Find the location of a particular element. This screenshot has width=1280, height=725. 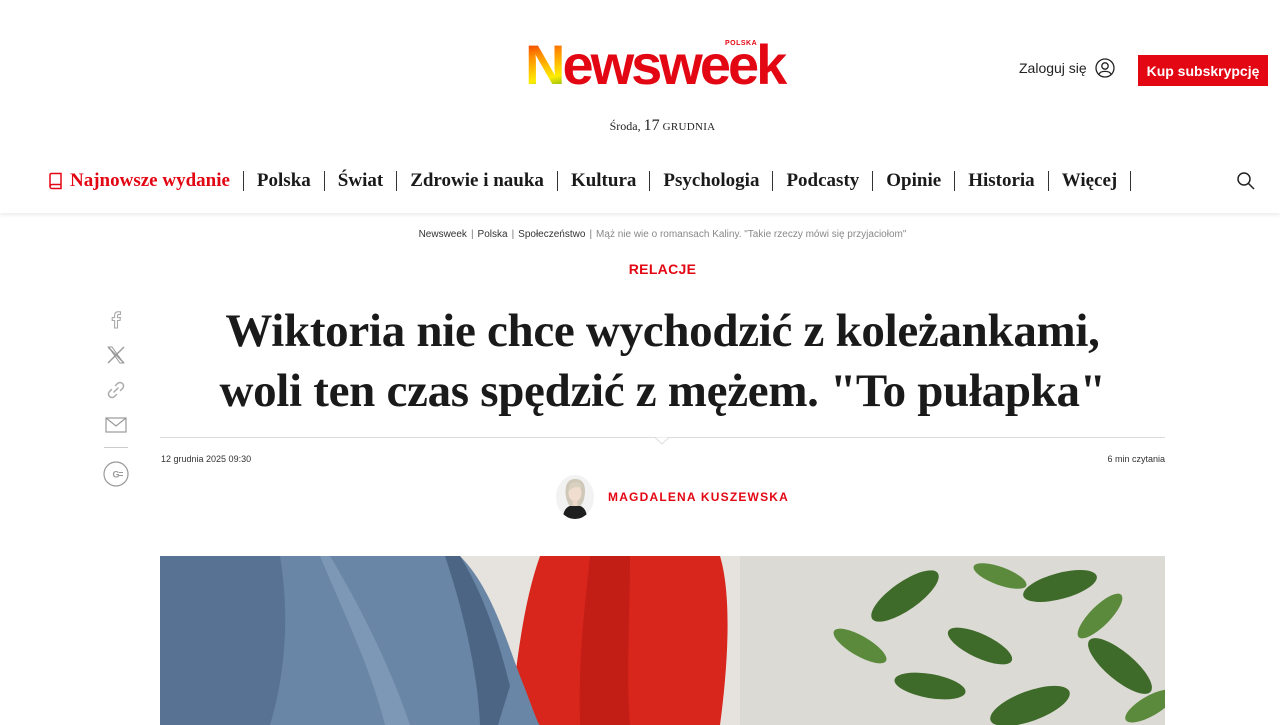

logo-edition: POLSKA is located at coordinates (741, 43).